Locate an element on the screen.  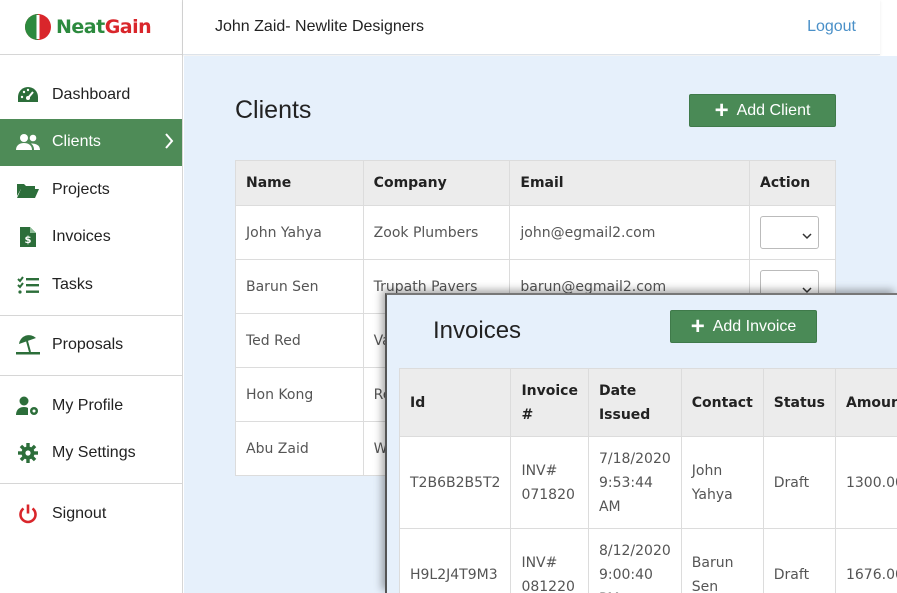
invoice-date: 7/18/2020 9:53:44 AM is located at coordinates (634, 482).